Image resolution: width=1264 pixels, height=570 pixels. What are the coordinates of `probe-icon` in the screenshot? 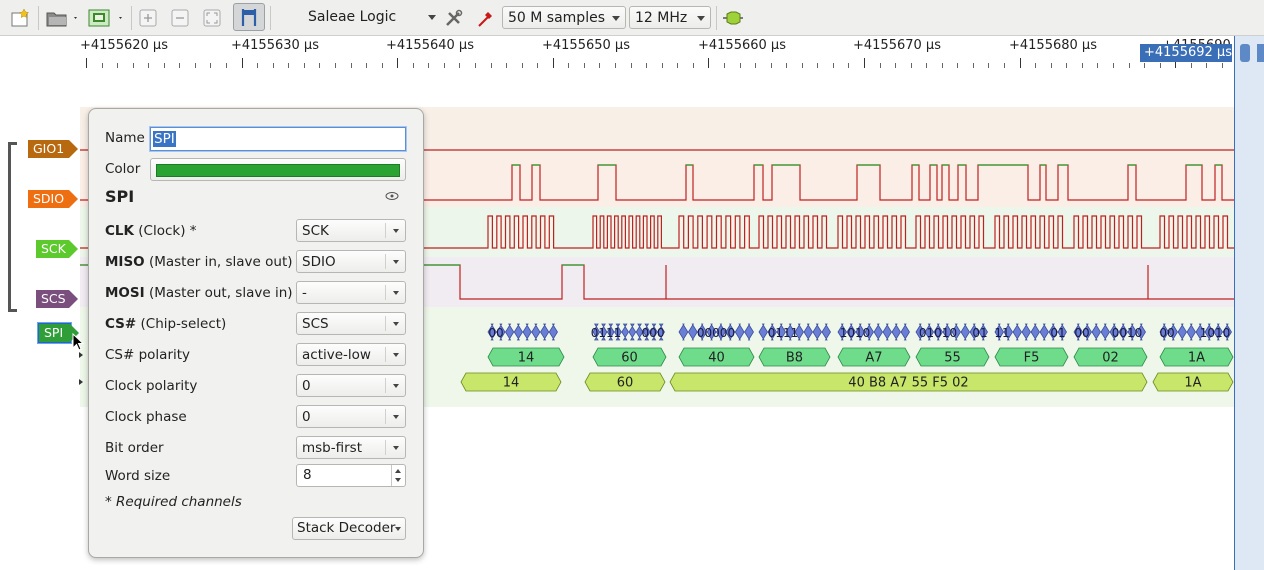 It's located at (486, 18).